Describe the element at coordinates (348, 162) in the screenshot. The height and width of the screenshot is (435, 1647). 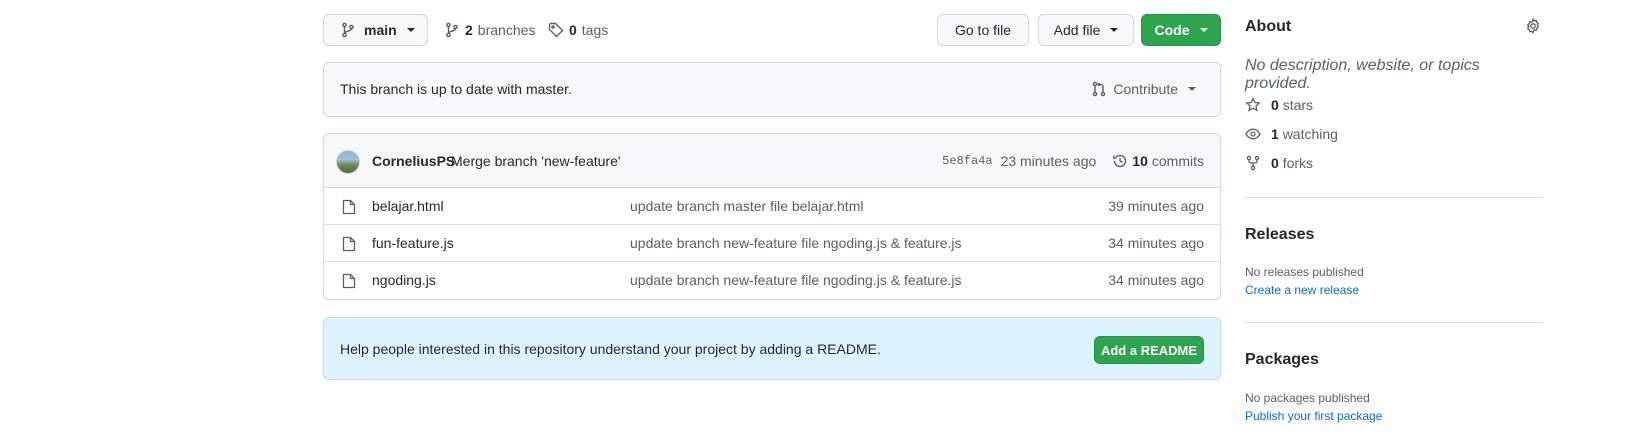
I see `avatar` at that location.